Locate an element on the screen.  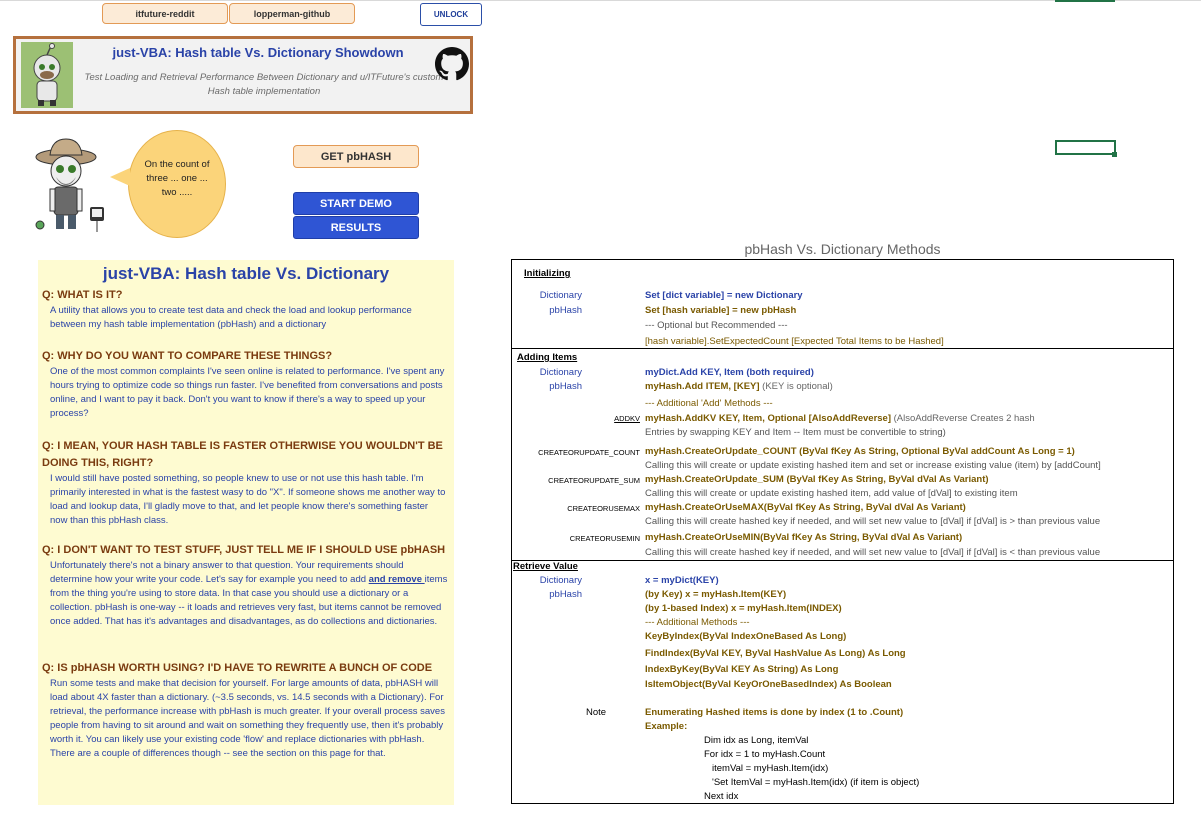
example-code-line: For idx = 1 to myHash.Count is located at coordinates (765, 754).